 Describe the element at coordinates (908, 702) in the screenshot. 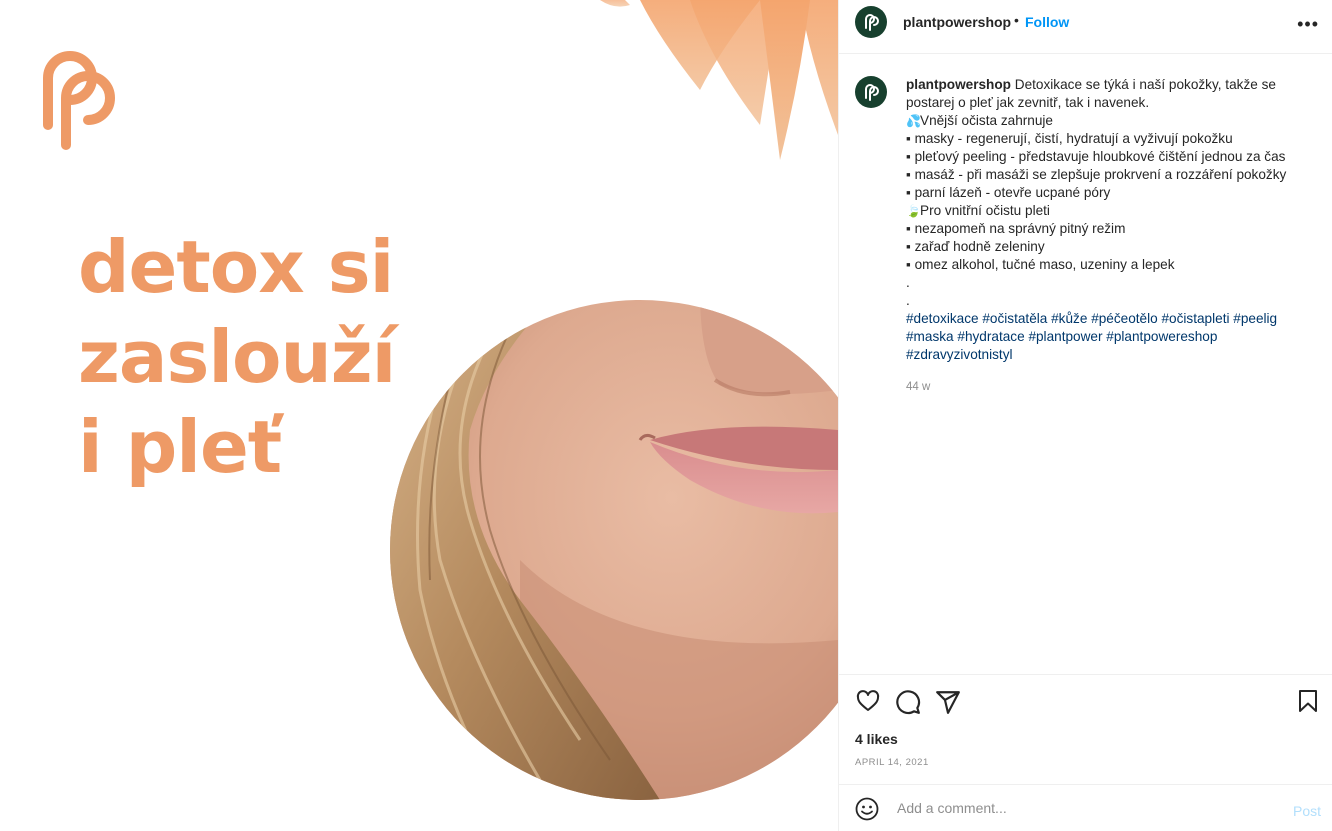

I see `comment-icon` at that location.